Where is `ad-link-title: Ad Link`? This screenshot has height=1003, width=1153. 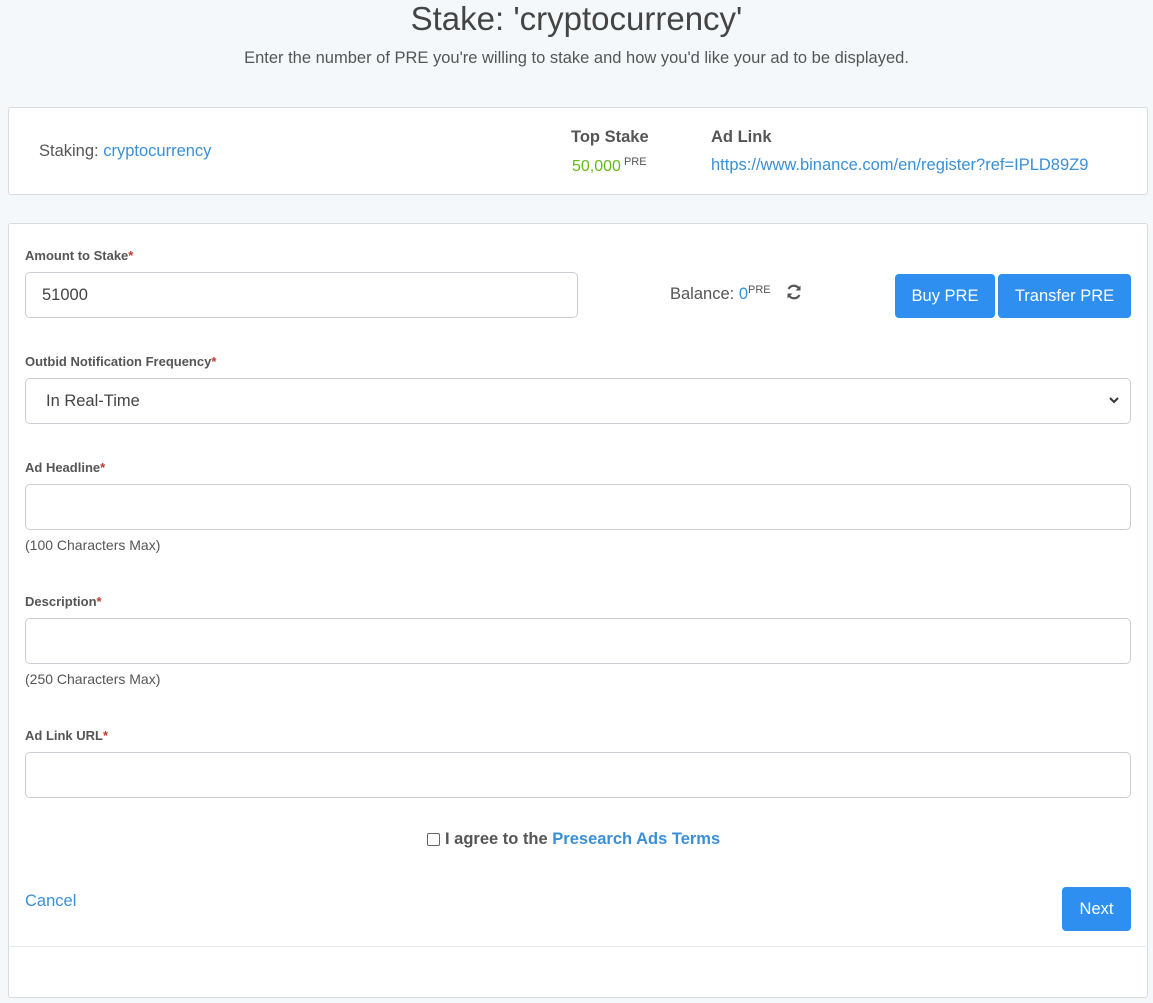 ad-link-title: Ad Link is located at coordinates (741, 137).